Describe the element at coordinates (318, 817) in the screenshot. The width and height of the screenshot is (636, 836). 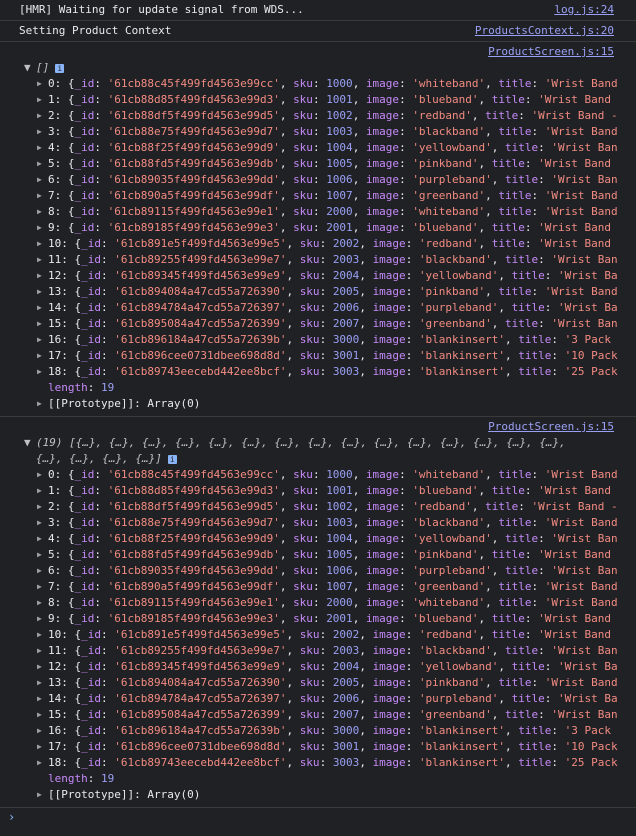
I see `console-prompt-input: ›` at that location.